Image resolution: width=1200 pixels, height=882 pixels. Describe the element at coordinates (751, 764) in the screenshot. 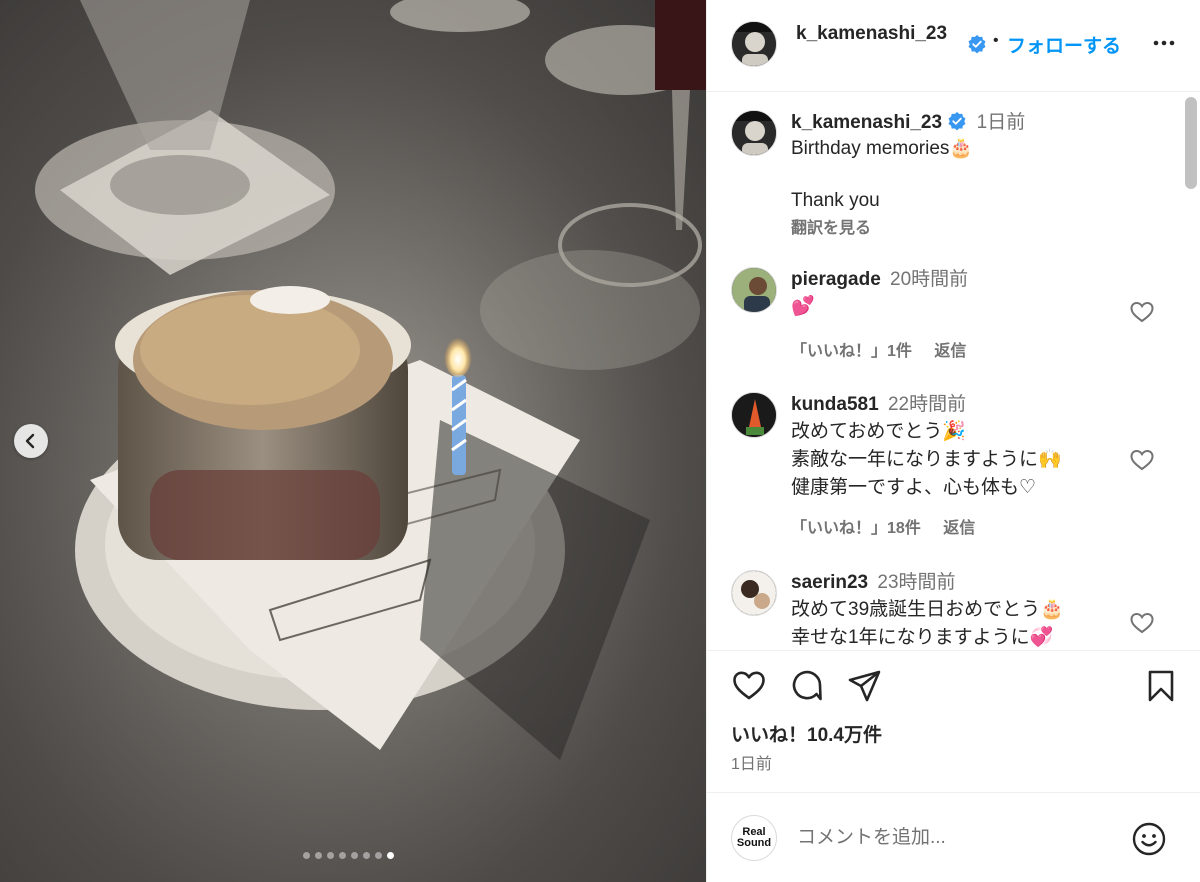

I see `post-date: 1日前` at that location.